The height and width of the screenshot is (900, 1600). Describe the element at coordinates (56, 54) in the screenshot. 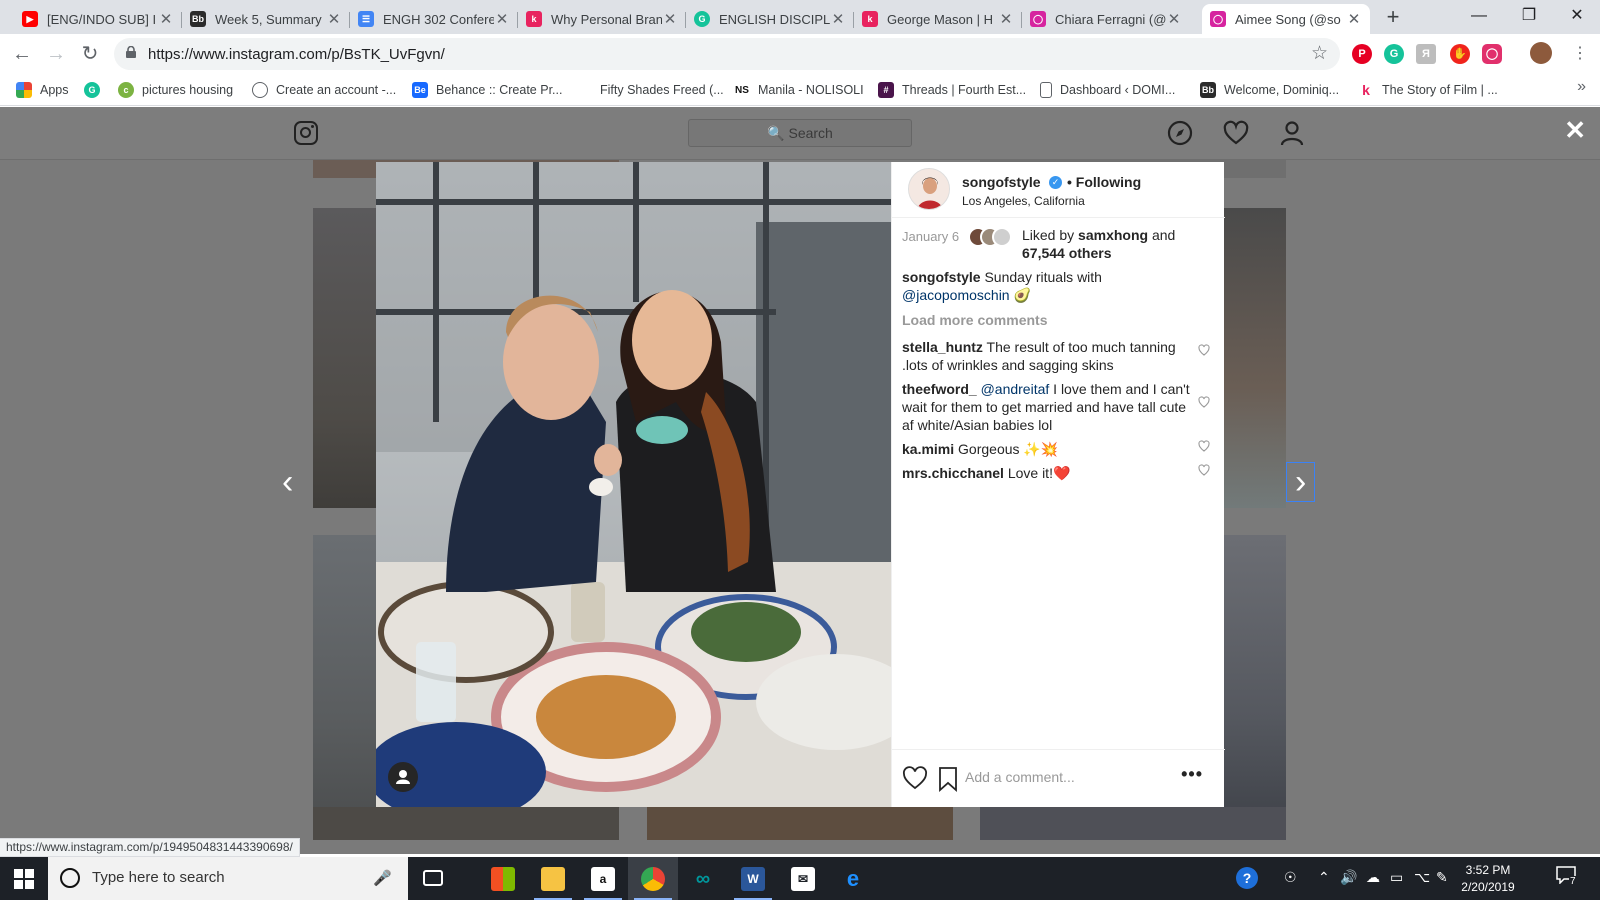

I see `forward-button: →` at that location.